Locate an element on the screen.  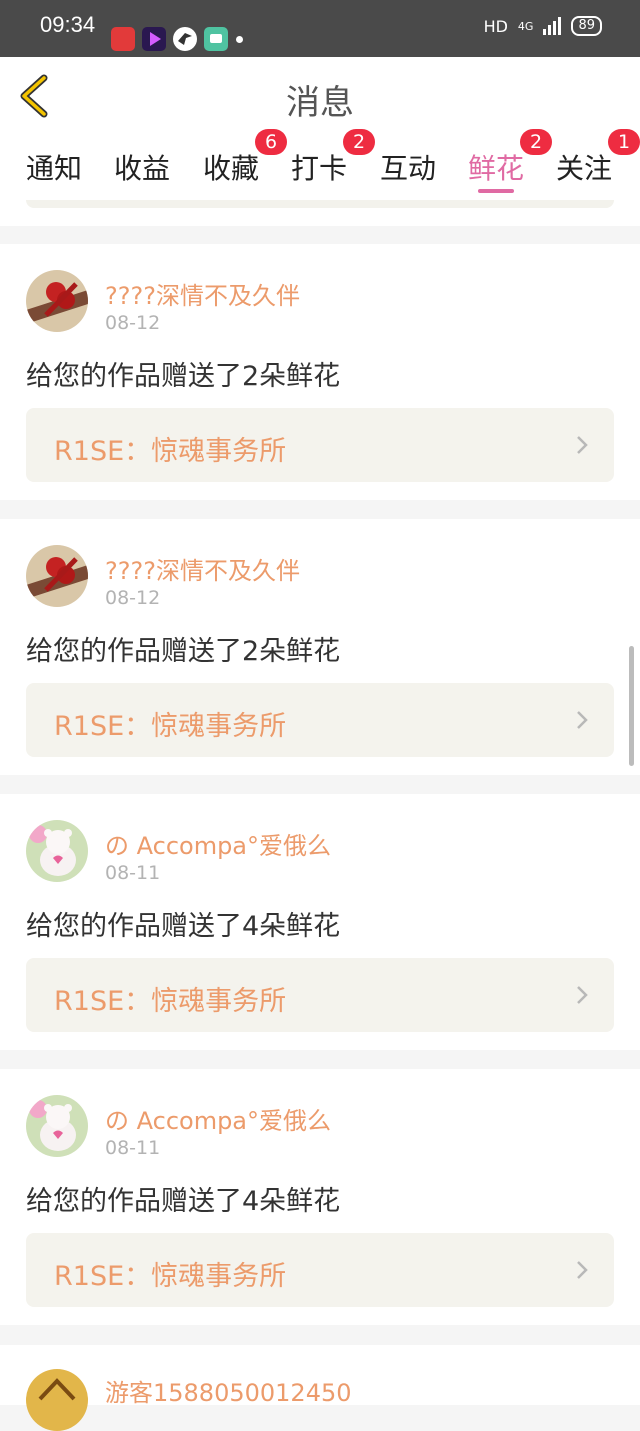
page-title: 消息 is located at coordinates (320, 103).